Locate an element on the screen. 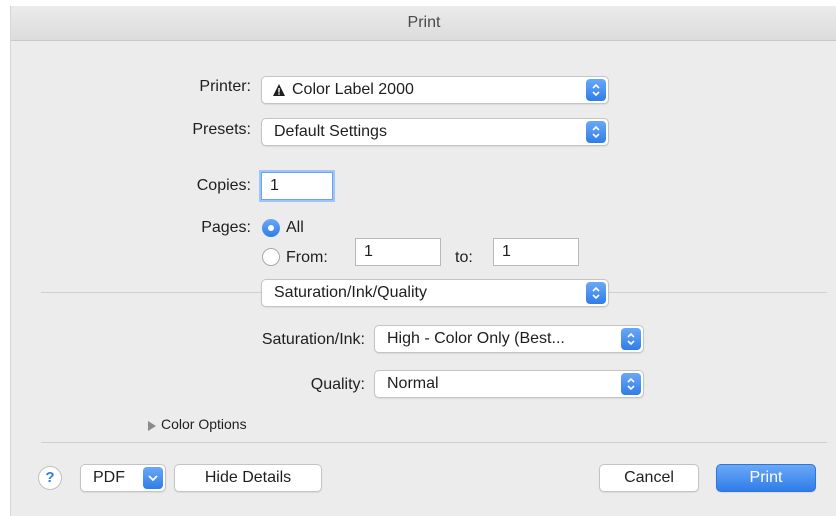  quality-value: Normal is located at coordinates (413, 383).